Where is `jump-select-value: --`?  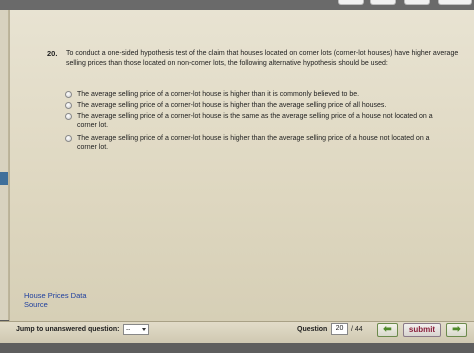 jump-select-value: -- is located at coordinates (128, 329).